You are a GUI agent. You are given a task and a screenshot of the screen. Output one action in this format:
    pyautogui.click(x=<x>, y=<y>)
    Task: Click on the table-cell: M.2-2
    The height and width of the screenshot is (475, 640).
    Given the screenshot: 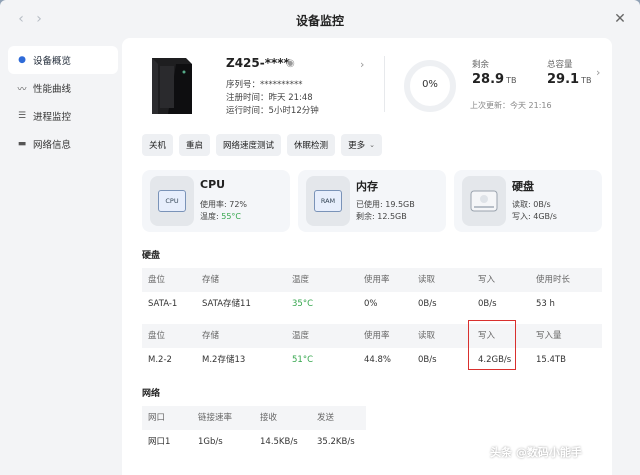 What is the action you would take?
    pyautogui.click(x=160, y=360)
    